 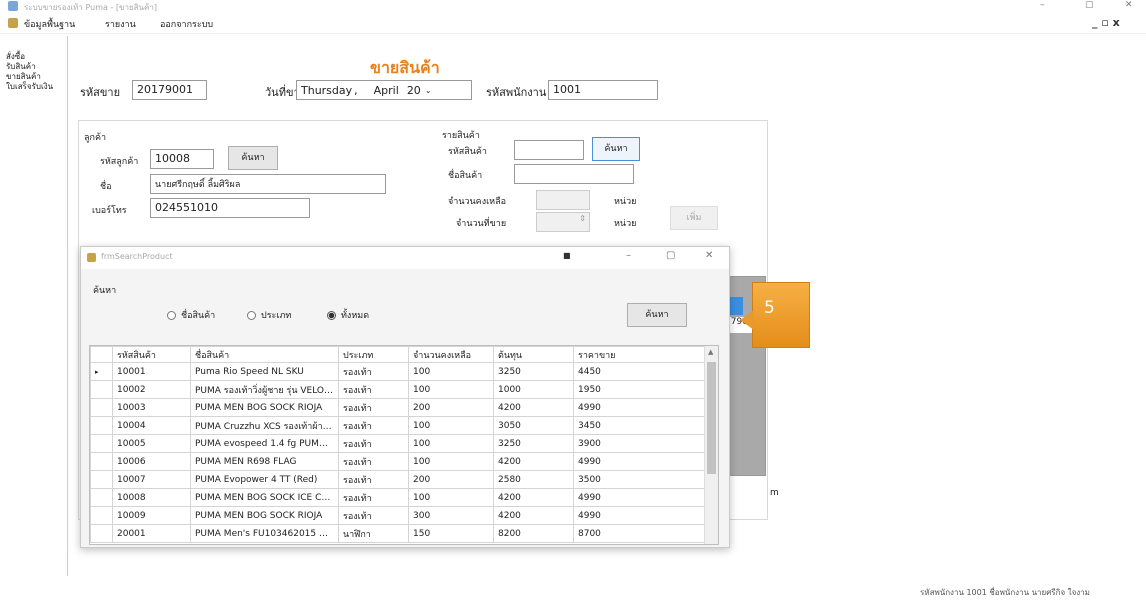 What do you see at coordinates (269, 315) in the screenshot?
I see `radio-category: ประเภท` at bounding box center [269, 315].